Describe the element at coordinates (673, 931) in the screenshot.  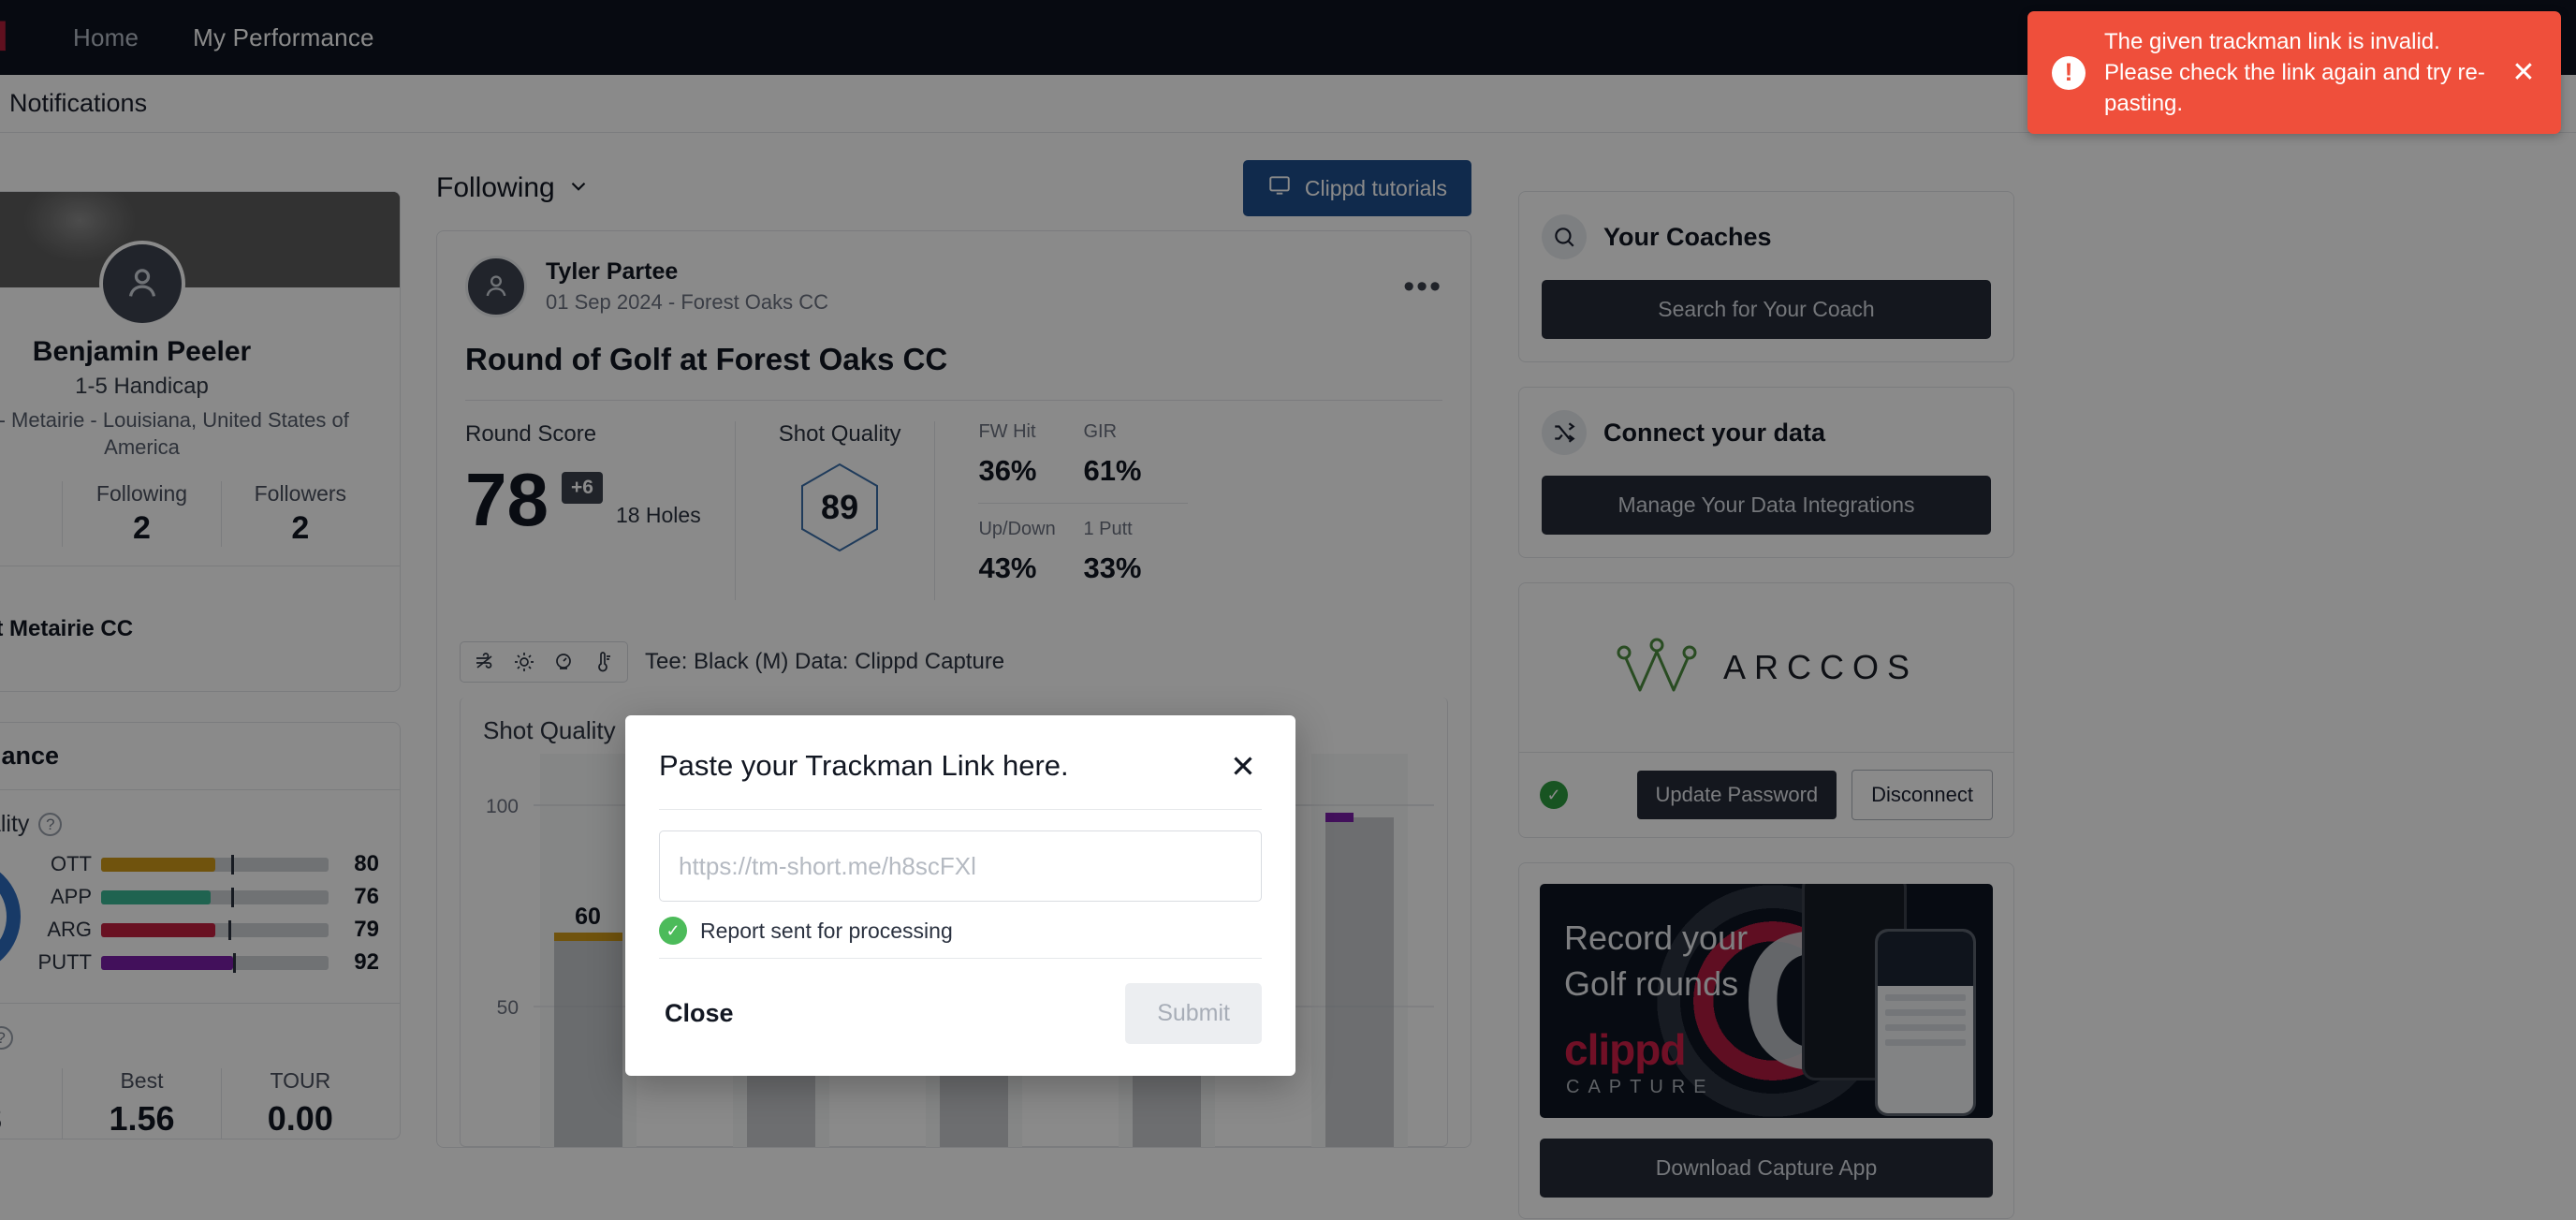
I see `check-circle-icon: ✓` at that location.